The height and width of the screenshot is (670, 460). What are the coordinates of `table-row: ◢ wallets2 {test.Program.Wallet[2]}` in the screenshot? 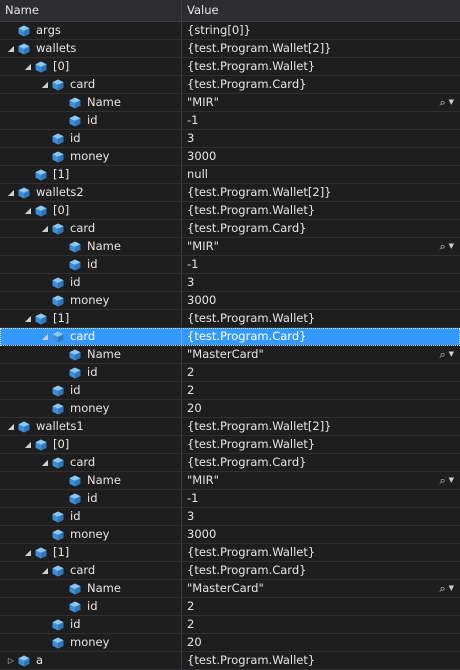 It's located at (230, 193).